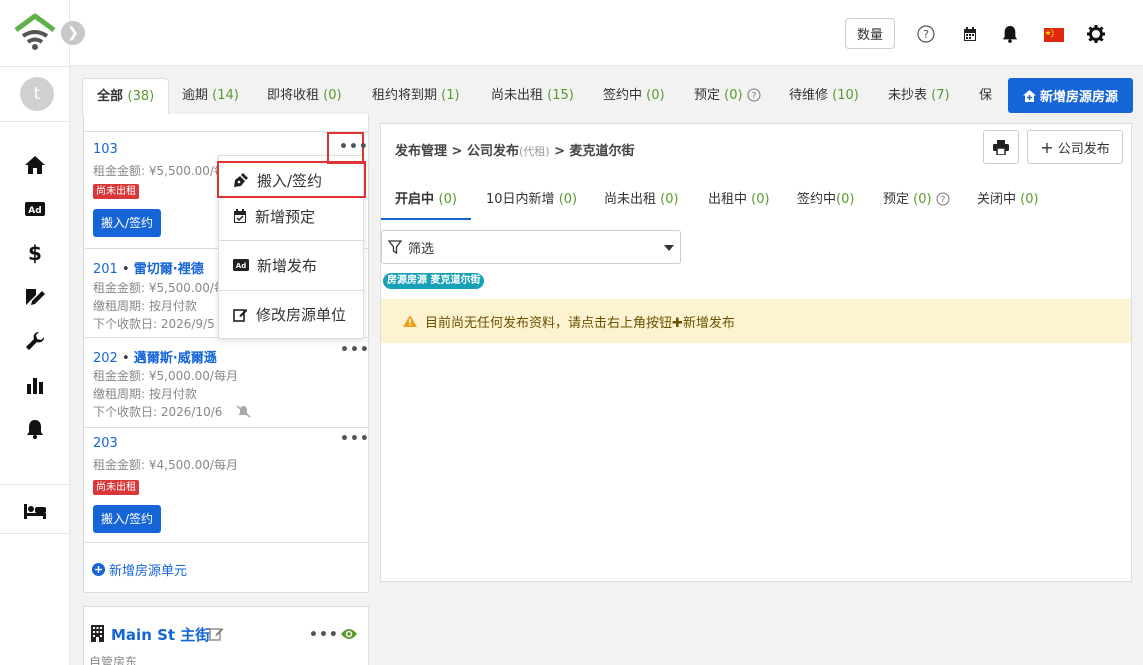 The width and height of the screenshot is (1143, 665). What do you see at coordinates (606, 33) in the screenshot?
I see `top-header: 数量 ?` at bounding box center [606, 33].